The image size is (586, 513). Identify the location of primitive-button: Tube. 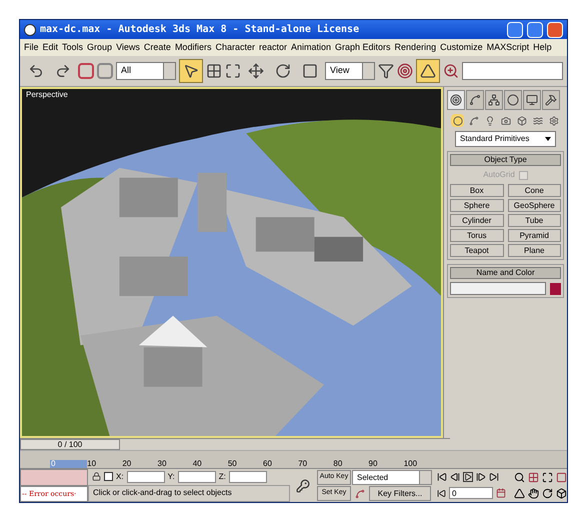
(534, 220).